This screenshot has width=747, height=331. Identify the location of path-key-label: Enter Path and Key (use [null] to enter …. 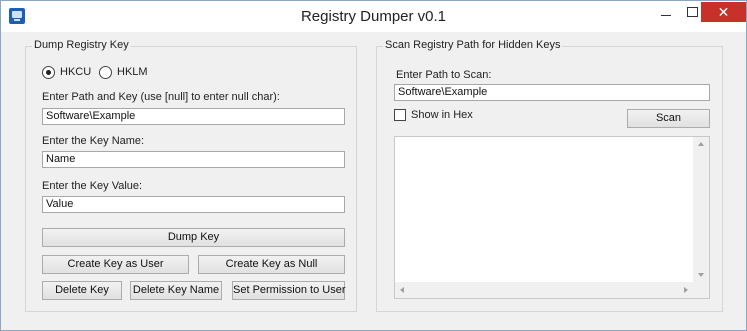
(161, 97).